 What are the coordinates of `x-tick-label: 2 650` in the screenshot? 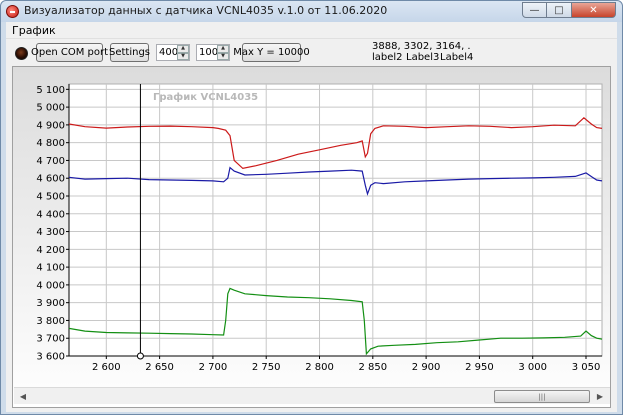 It's located at (159, 367).